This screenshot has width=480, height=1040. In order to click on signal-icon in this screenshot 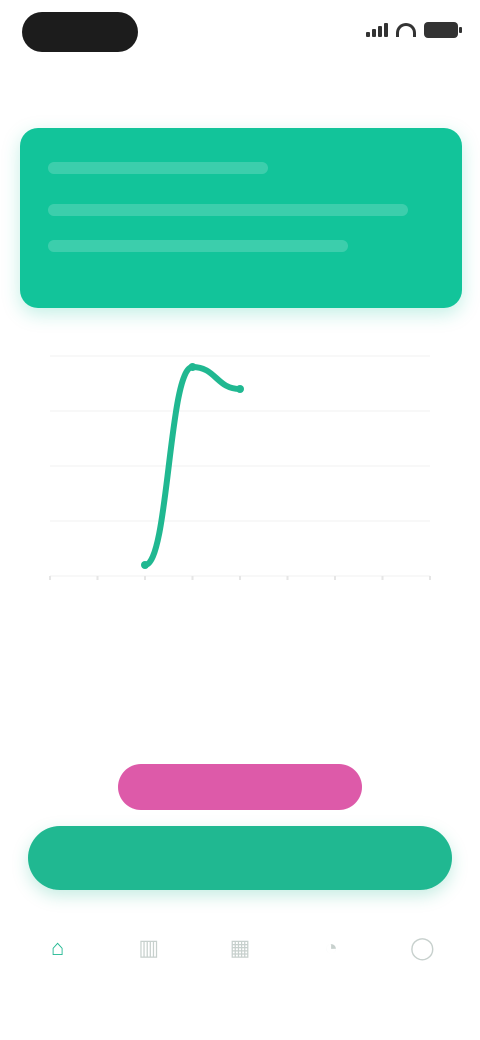, I will do `click(377, 30)`.